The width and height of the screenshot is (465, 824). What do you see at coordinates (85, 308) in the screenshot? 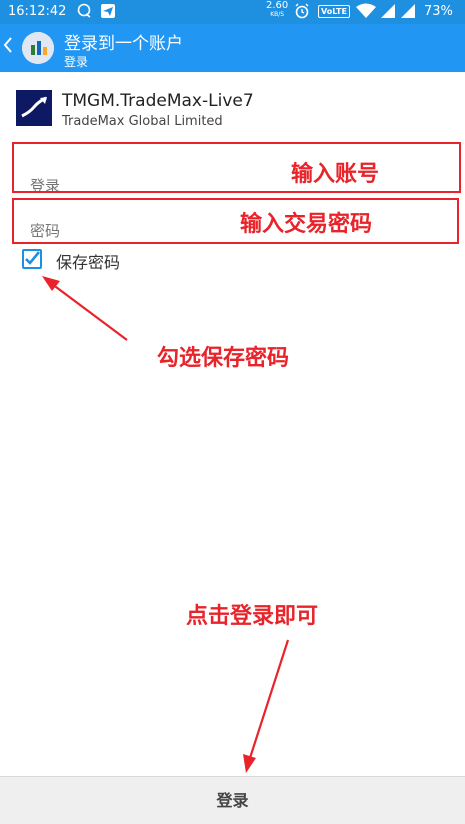
I see `arrow-to-checkbox` at bounding box center [85, 308].